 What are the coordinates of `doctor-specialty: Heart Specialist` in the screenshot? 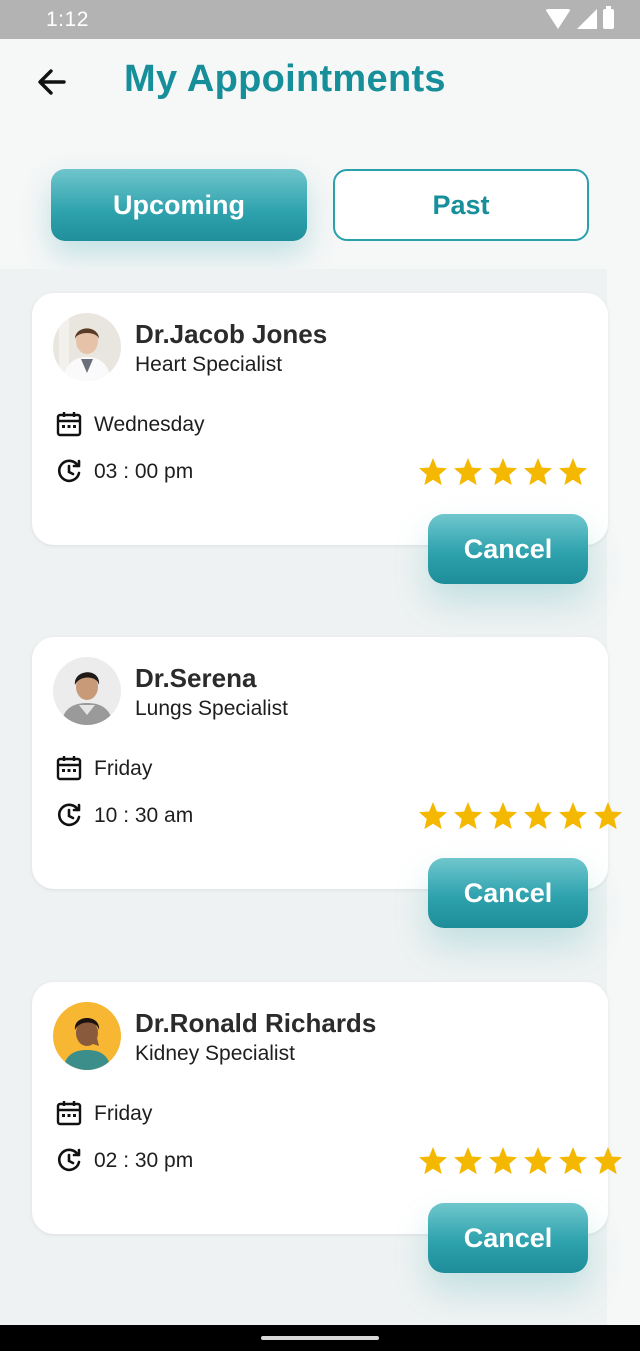 It's located at (209, 364).